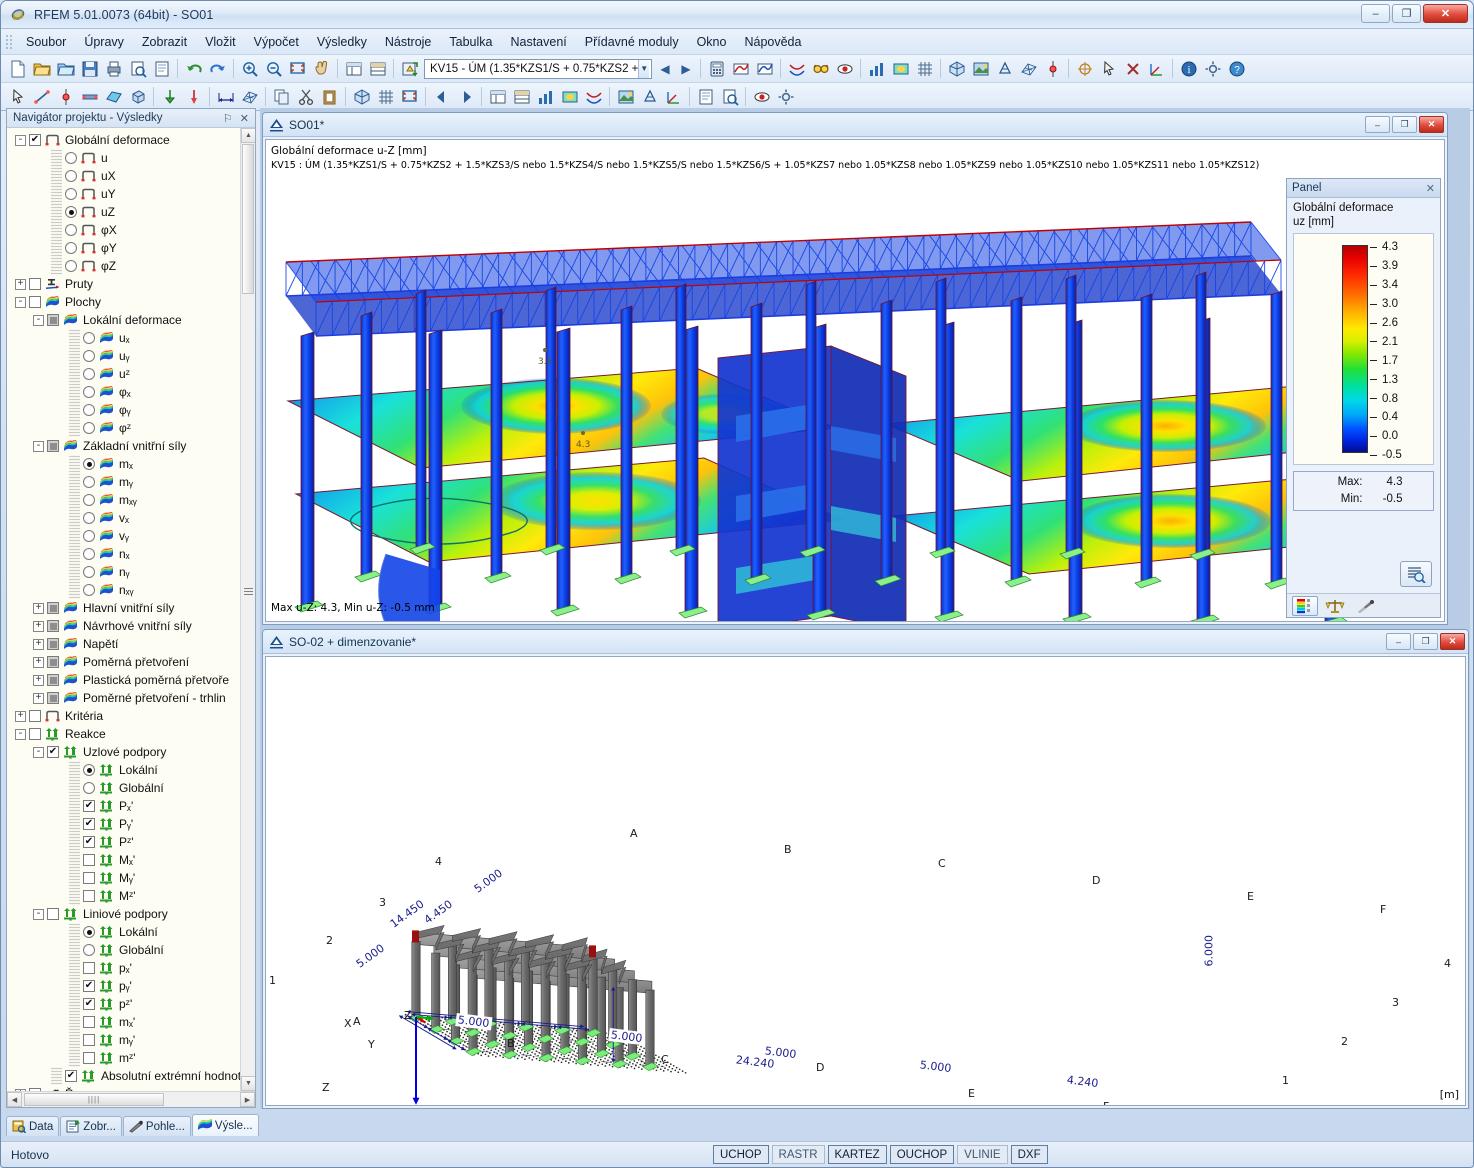 This screenshot has width=1474, height=1168. What do you see at coordinates (321, 68) in the screenshot?
I see `pan-button` at bounding box center [321, 68].